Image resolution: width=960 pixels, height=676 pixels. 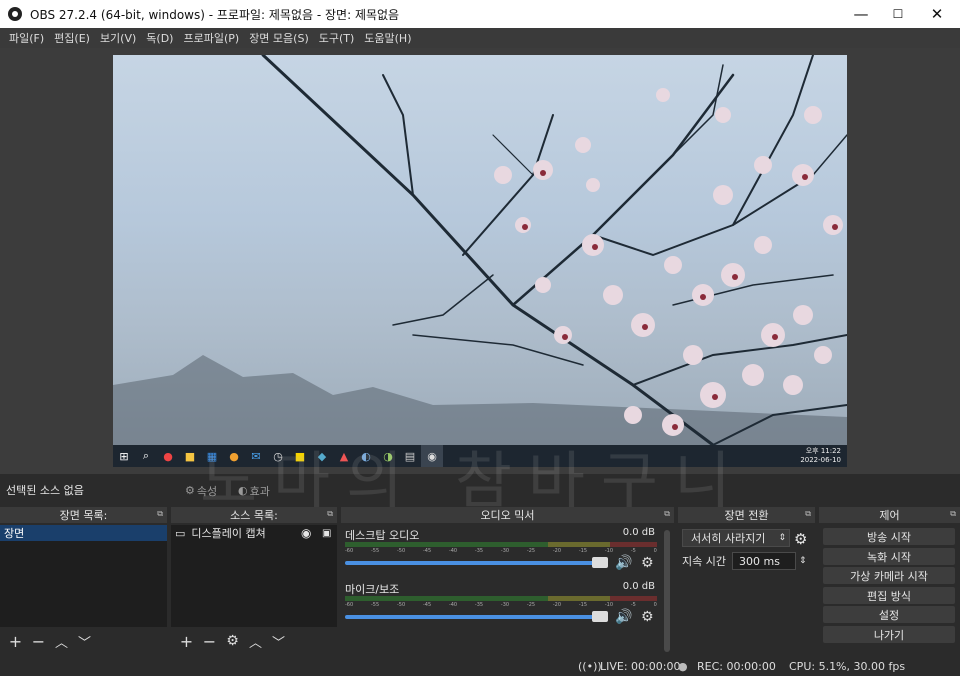 I want to click on menu-docks: 독(D), so click(x=159, y=38).